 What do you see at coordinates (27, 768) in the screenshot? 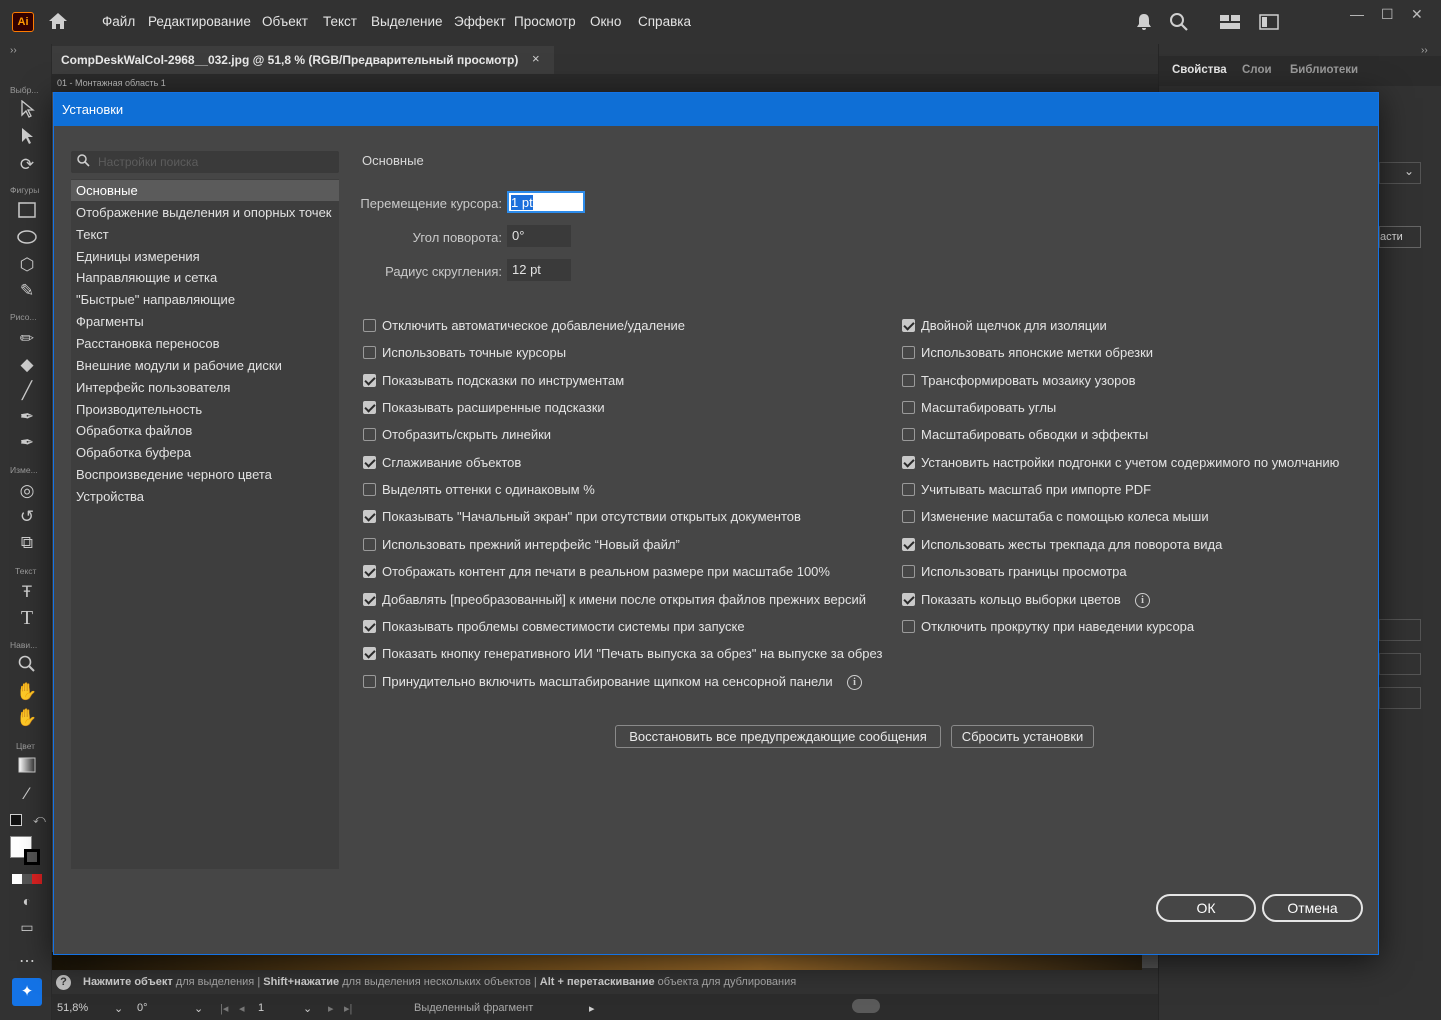
I see `gradient-tool-icon` at bounding box center [27, 768].